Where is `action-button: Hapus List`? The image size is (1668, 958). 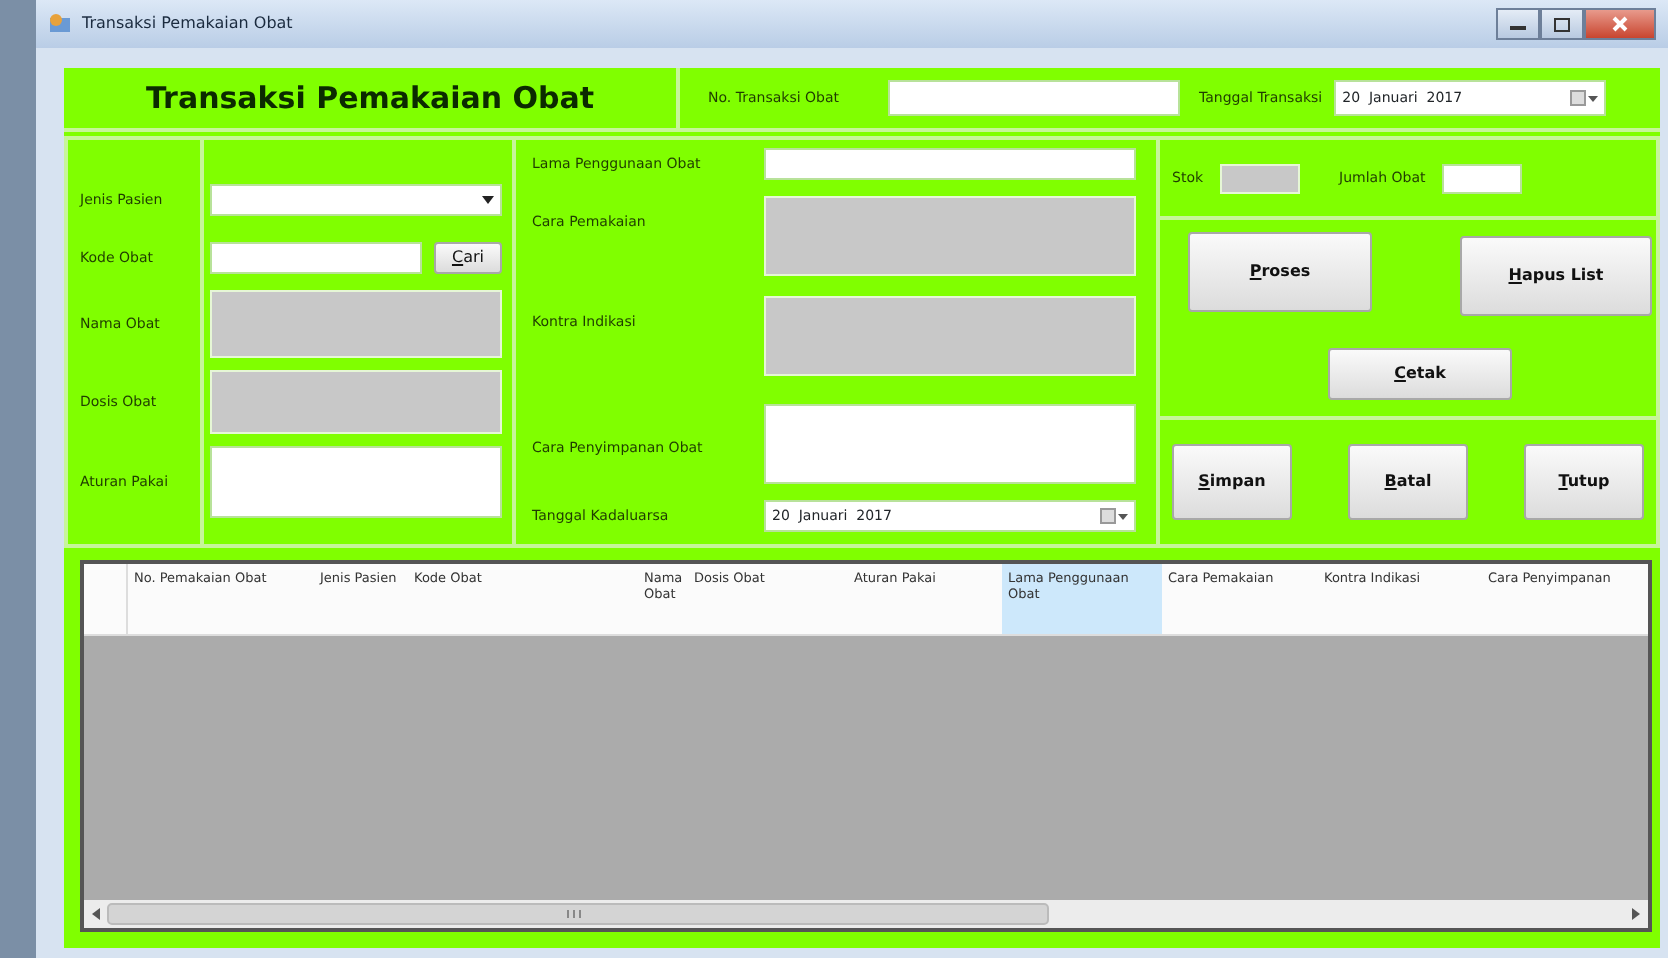
action-button: Hapus List is located at coordinates (1556, 276).